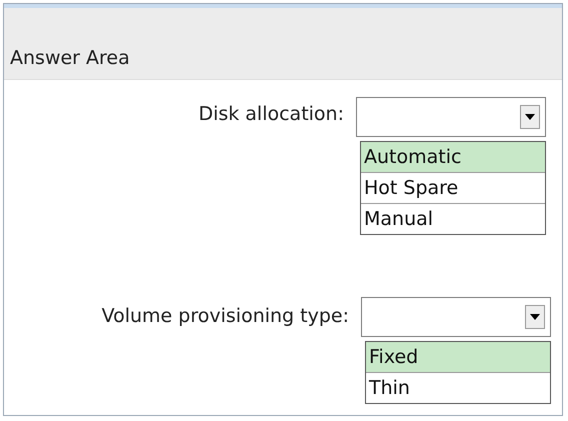 The image size is (568, 421). I want to click on option-item: Fixed, so click(458, 357).